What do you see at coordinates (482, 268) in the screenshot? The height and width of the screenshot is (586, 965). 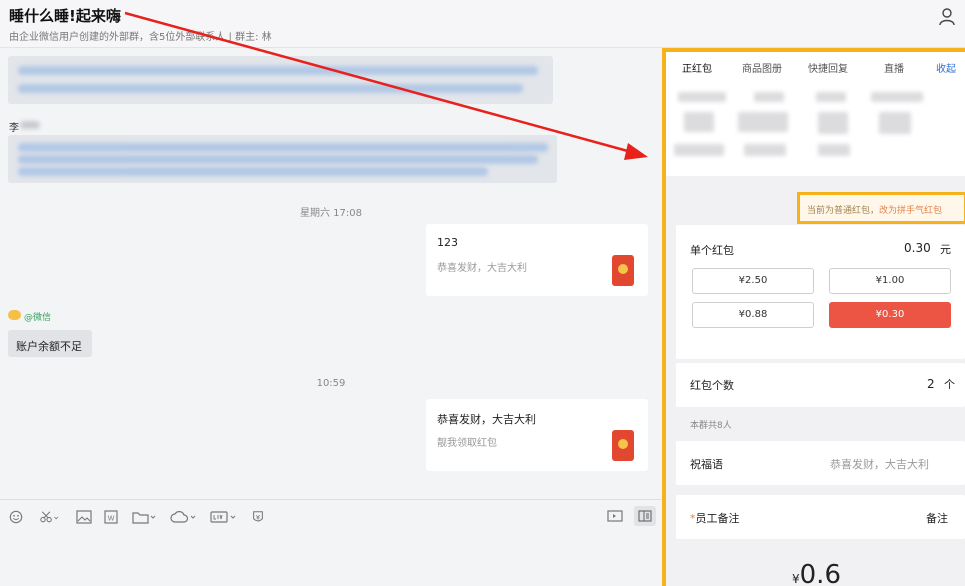 I see `red-packet-subtitle: 恭喜发财，大吉大利` at bounding box center [482, 268].